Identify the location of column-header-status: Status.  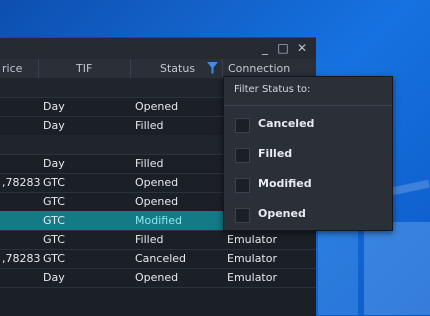
(177, 68).